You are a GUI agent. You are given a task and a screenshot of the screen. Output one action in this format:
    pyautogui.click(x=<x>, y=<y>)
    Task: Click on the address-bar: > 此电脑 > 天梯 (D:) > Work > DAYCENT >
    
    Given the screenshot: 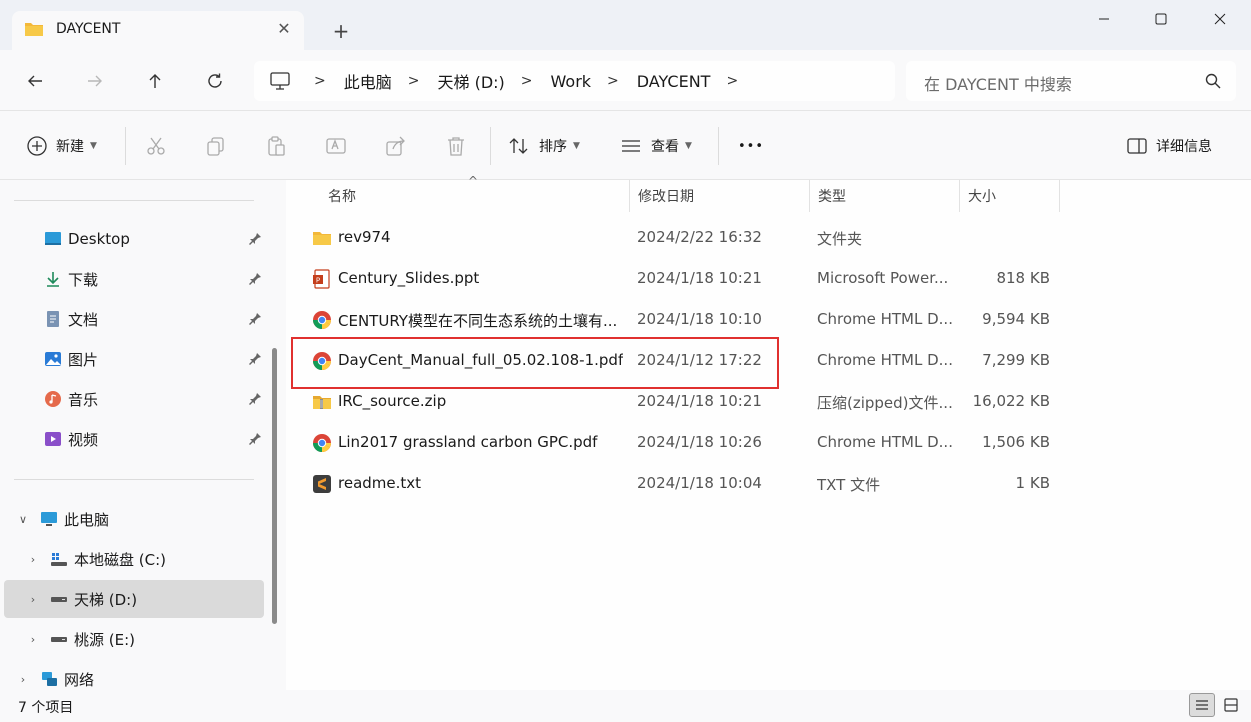 What is the action you would take?
    pyautogui.click(x=574, y=81)
    